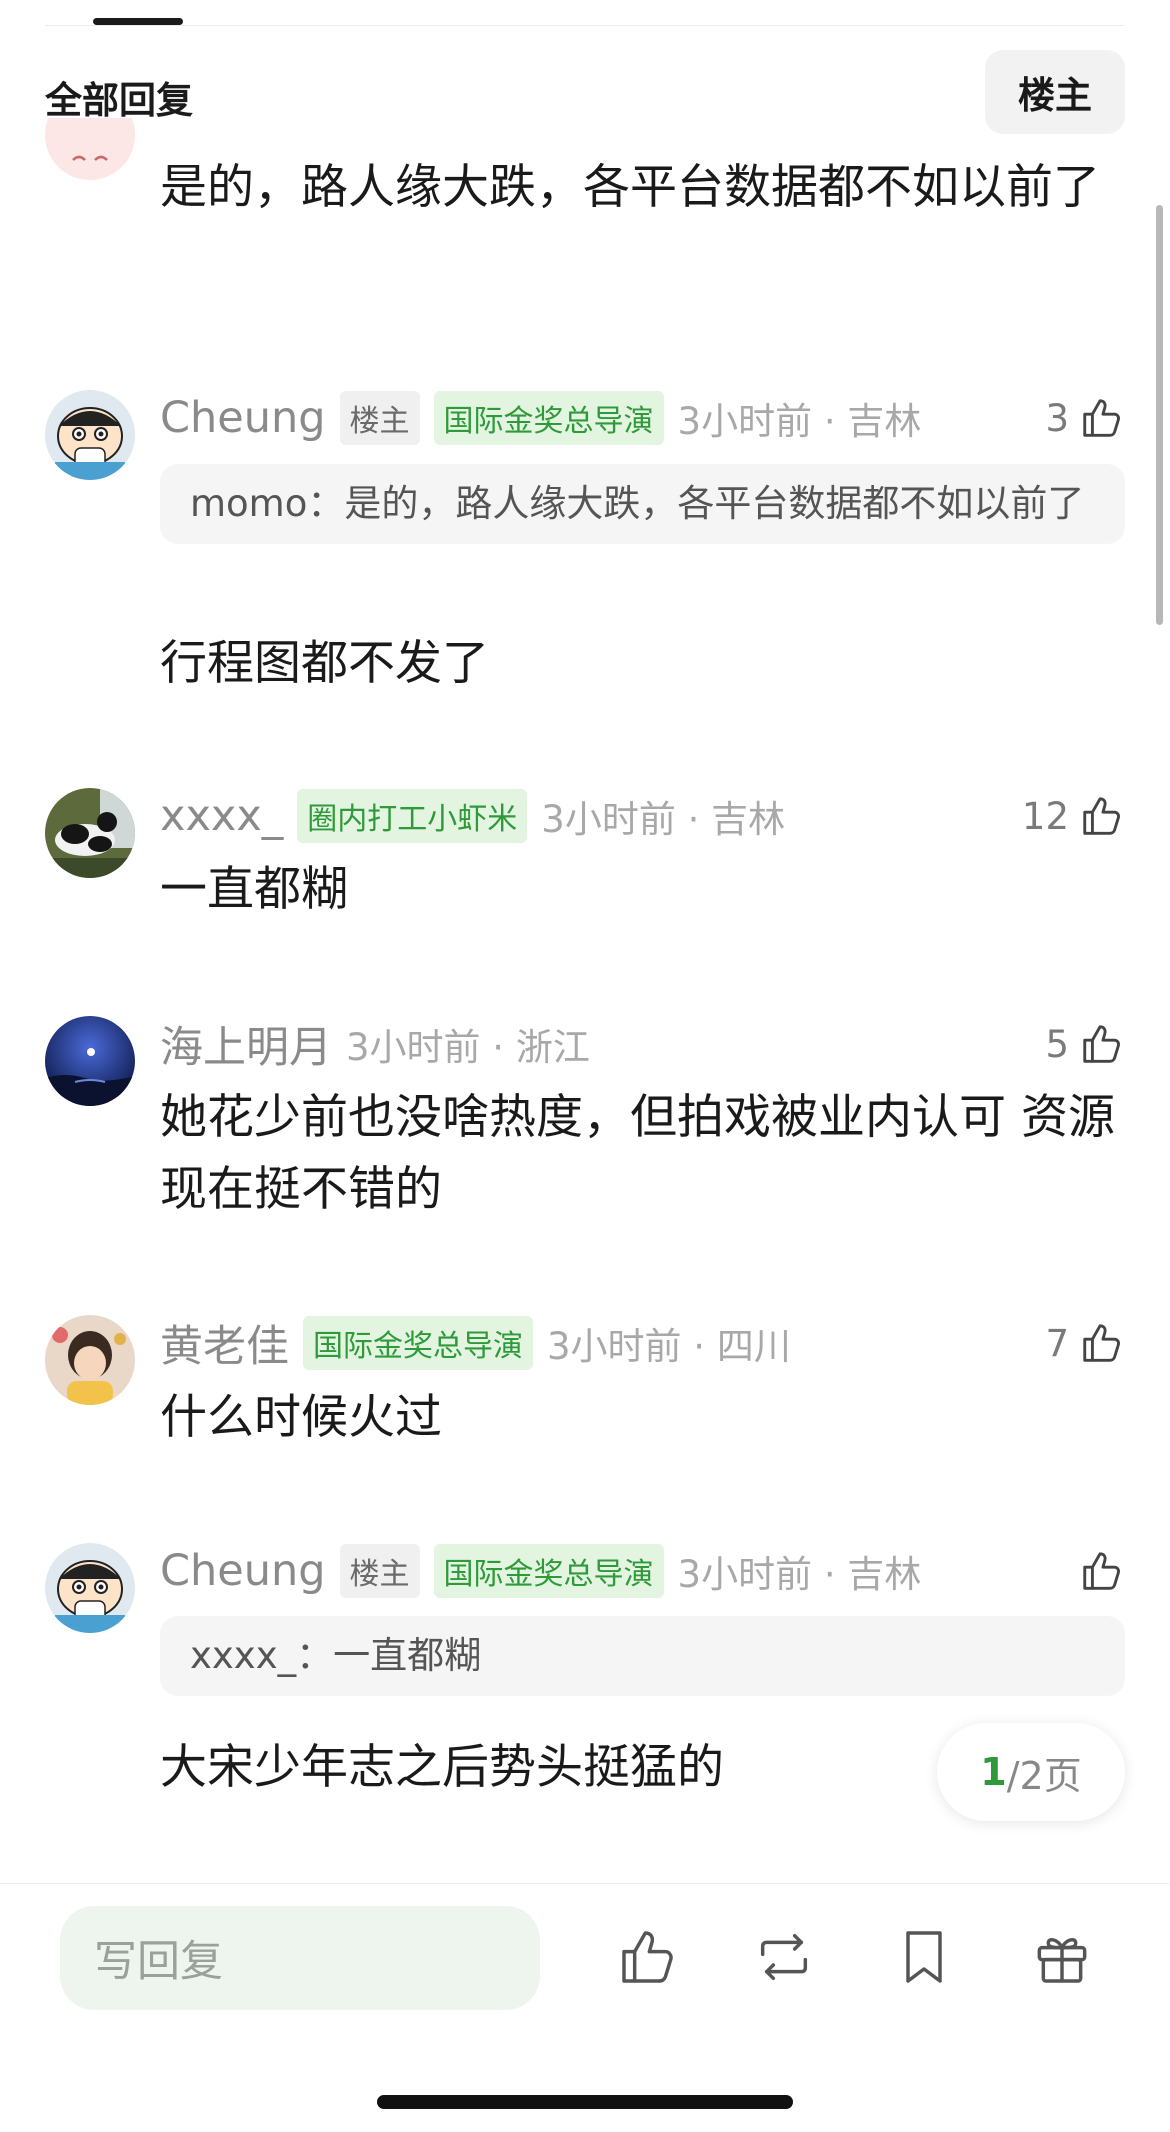 Image resolution: width=1170 pixels, height=2132 pixels. I want to click on like-button: 3, so click(1085, 418).